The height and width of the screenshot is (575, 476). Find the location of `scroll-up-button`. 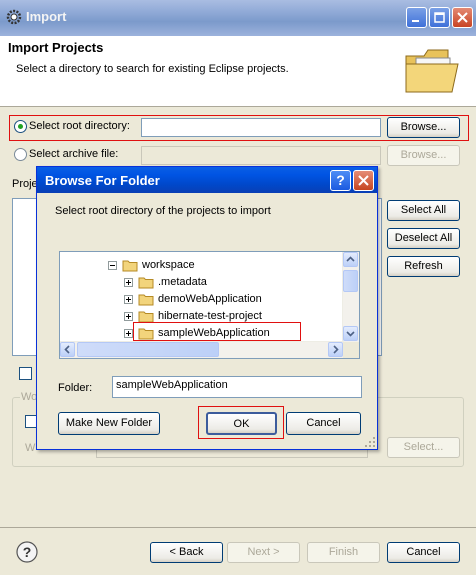

scroll-up-button is located at coordinates (350, 259).